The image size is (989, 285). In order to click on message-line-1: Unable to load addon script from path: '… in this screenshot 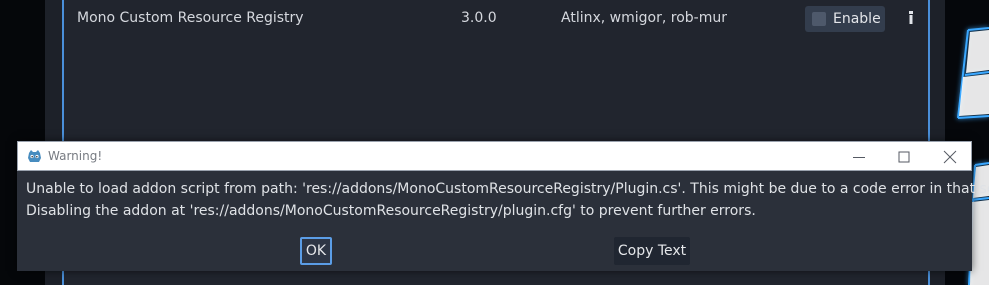, I will do `click(507, 189)`.